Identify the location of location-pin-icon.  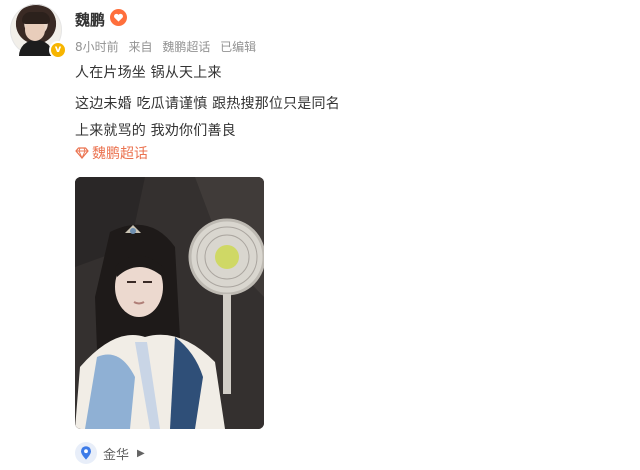
(86, 453).